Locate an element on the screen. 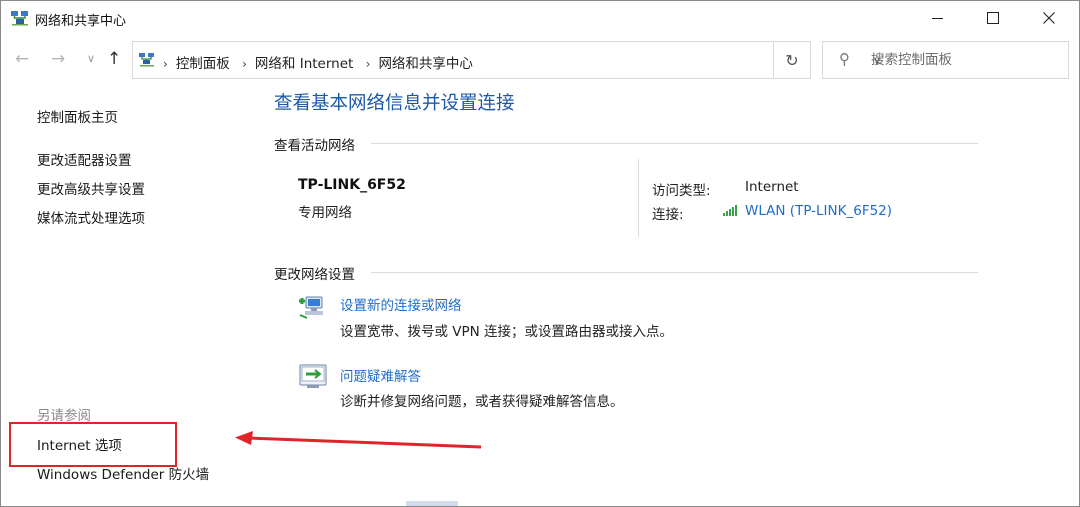 This screenshot has height=507, width=1080. link-media-streaming-options: 媒体流式处理选项 is located at coordinates (91, 217).